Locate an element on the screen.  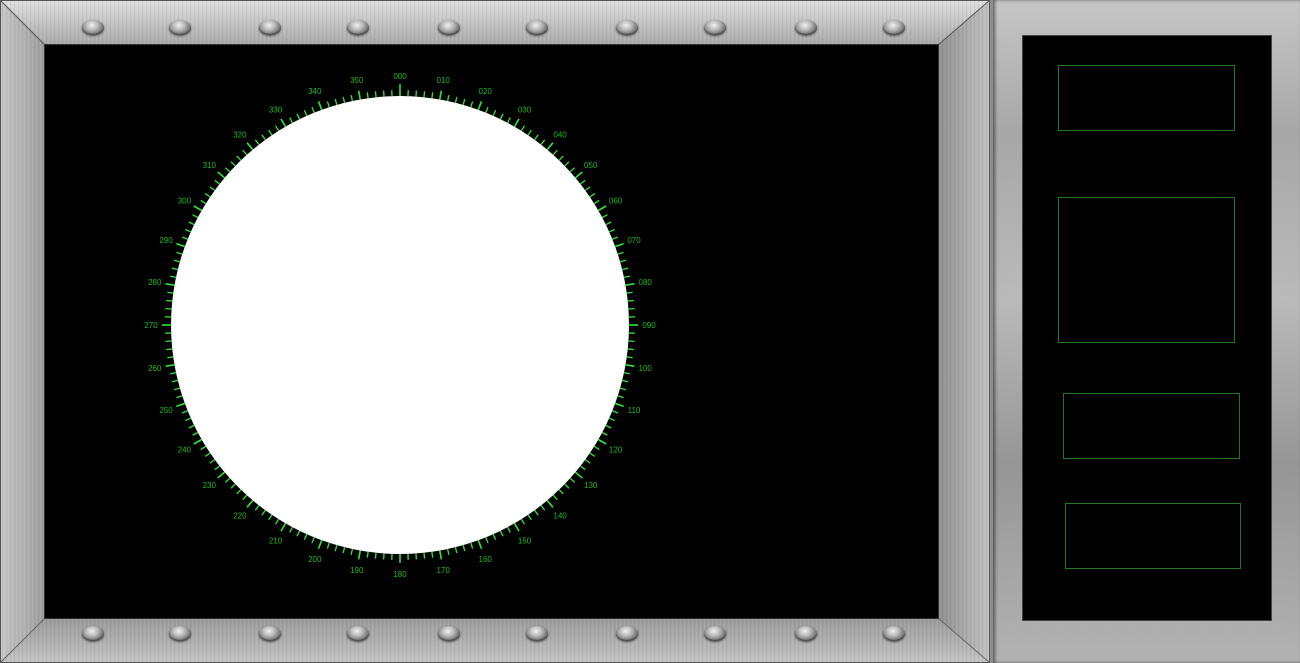
bearing-label-310: 310 is located at coordinates (210, 165).